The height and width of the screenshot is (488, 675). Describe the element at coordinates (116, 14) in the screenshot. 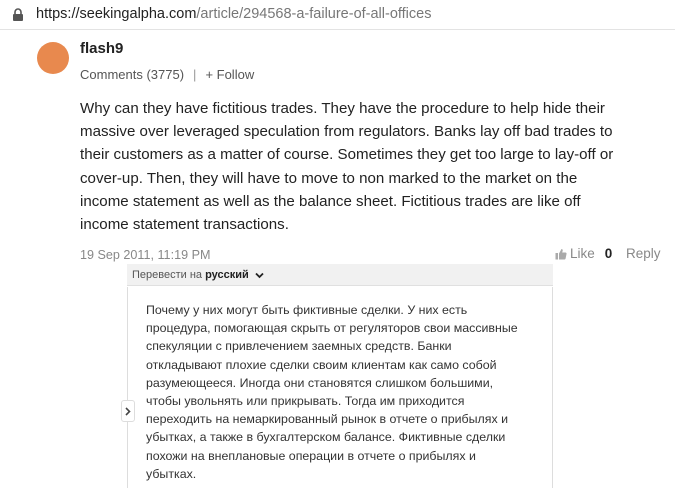

I see `url-host: https://seekingalpha.com` at that location.